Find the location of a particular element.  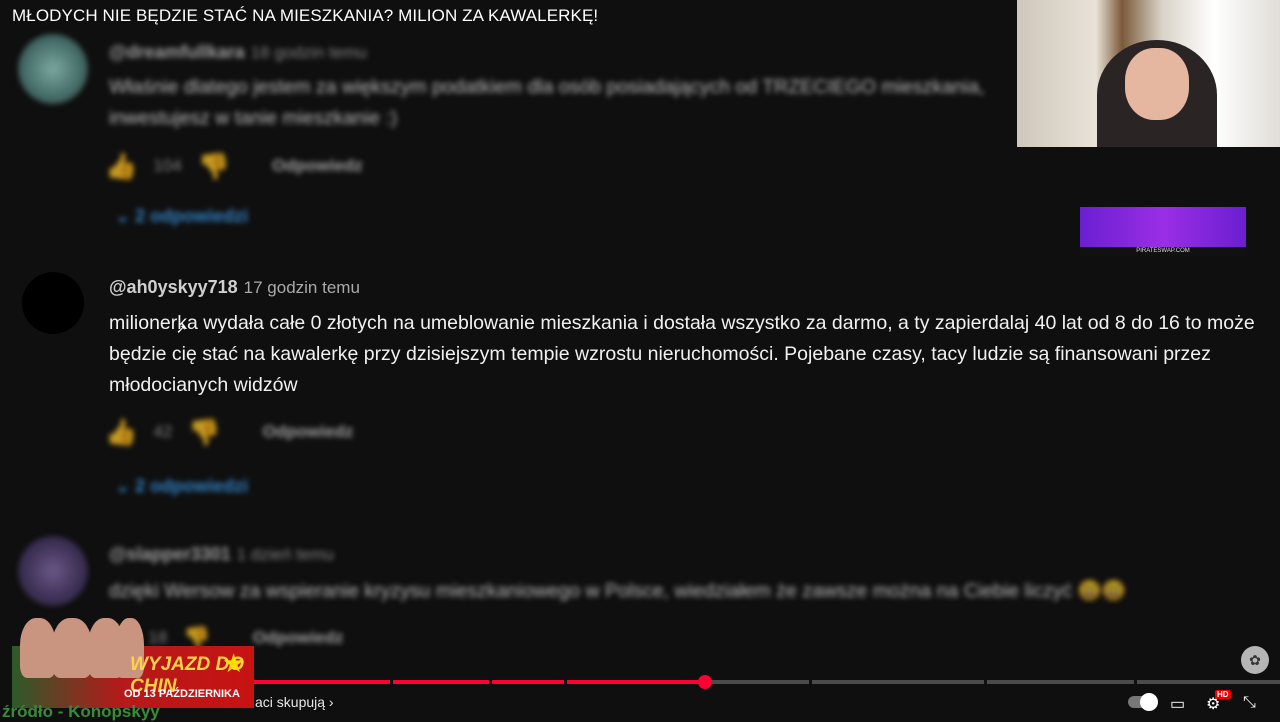

autoplay-toggle is located at coordinates (1143, 702).